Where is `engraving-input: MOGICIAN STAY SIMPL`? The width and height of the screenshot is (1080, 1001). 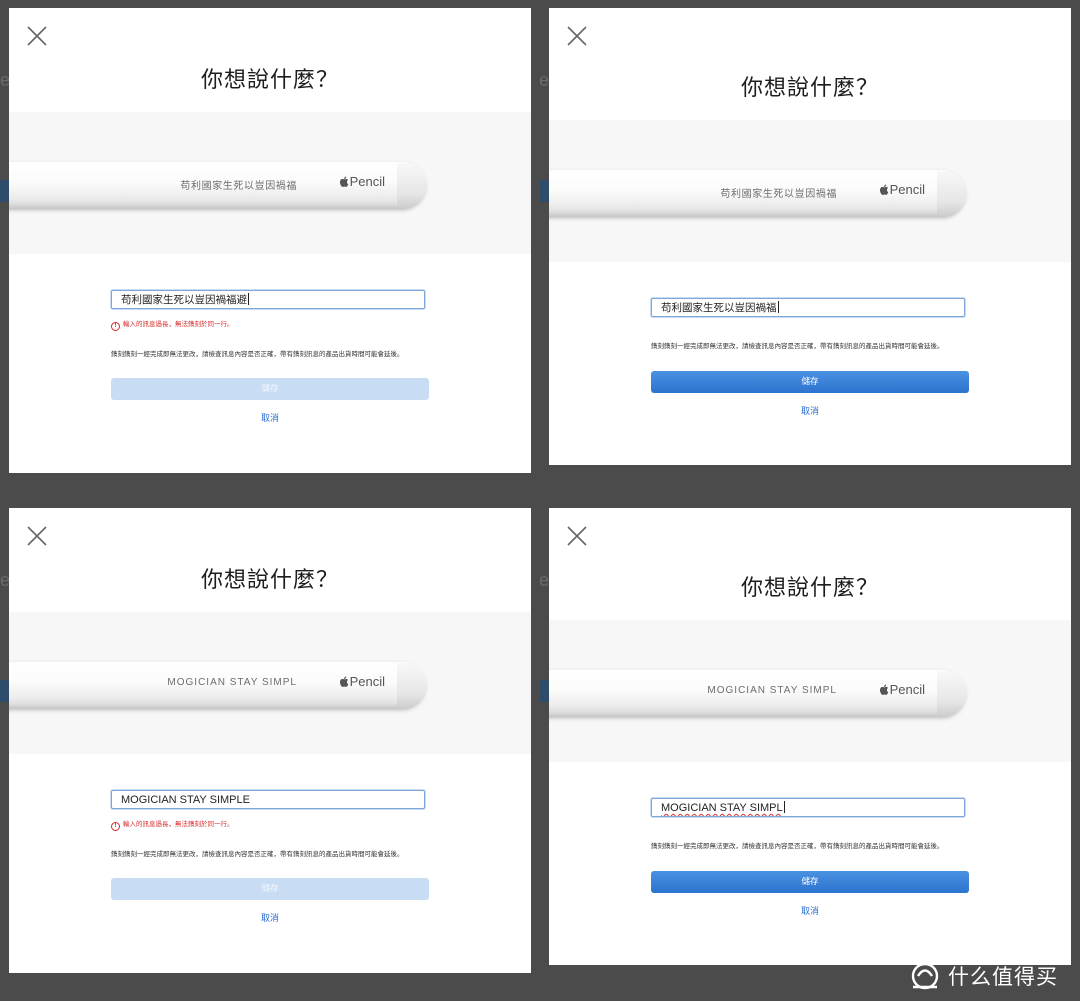 engraving-input: MOGICIAN STAY SIMPL is located at coordinates (808, 807).